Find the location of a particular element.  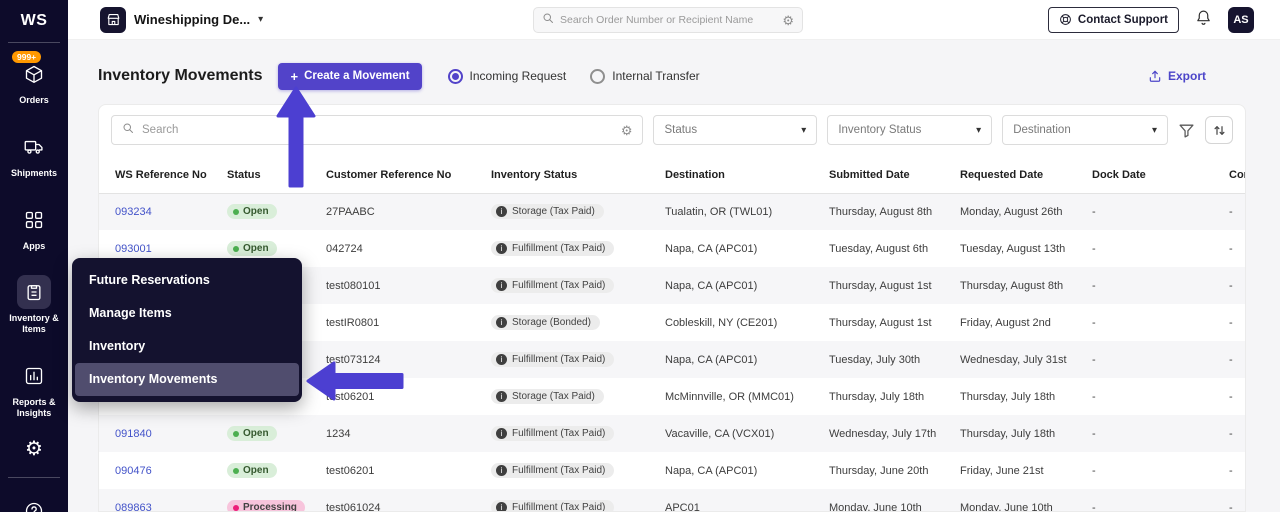

column-header: Destination is located at coordinates (731, 175).